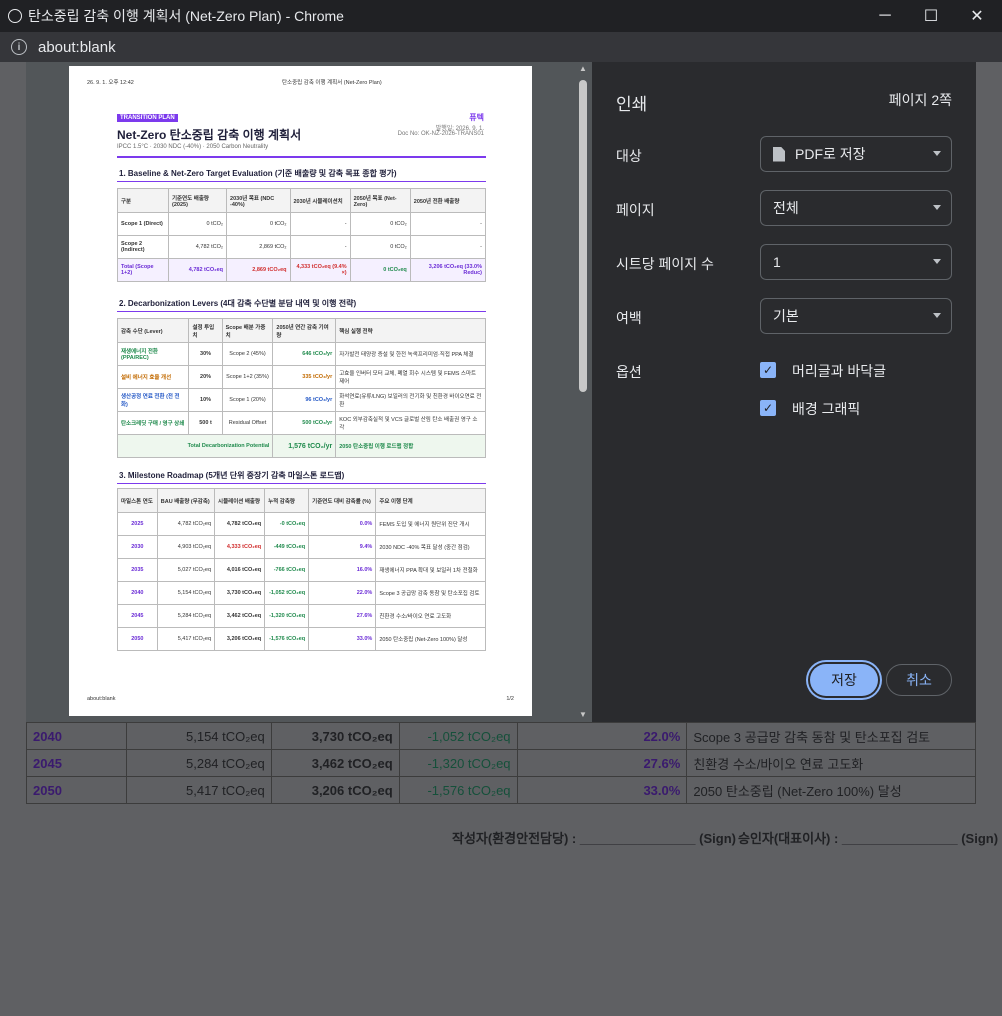  Describe the element at coordinates (304, 377) in the screenshot. I see `table-cell: 335 tCO₂/yr` at that location.